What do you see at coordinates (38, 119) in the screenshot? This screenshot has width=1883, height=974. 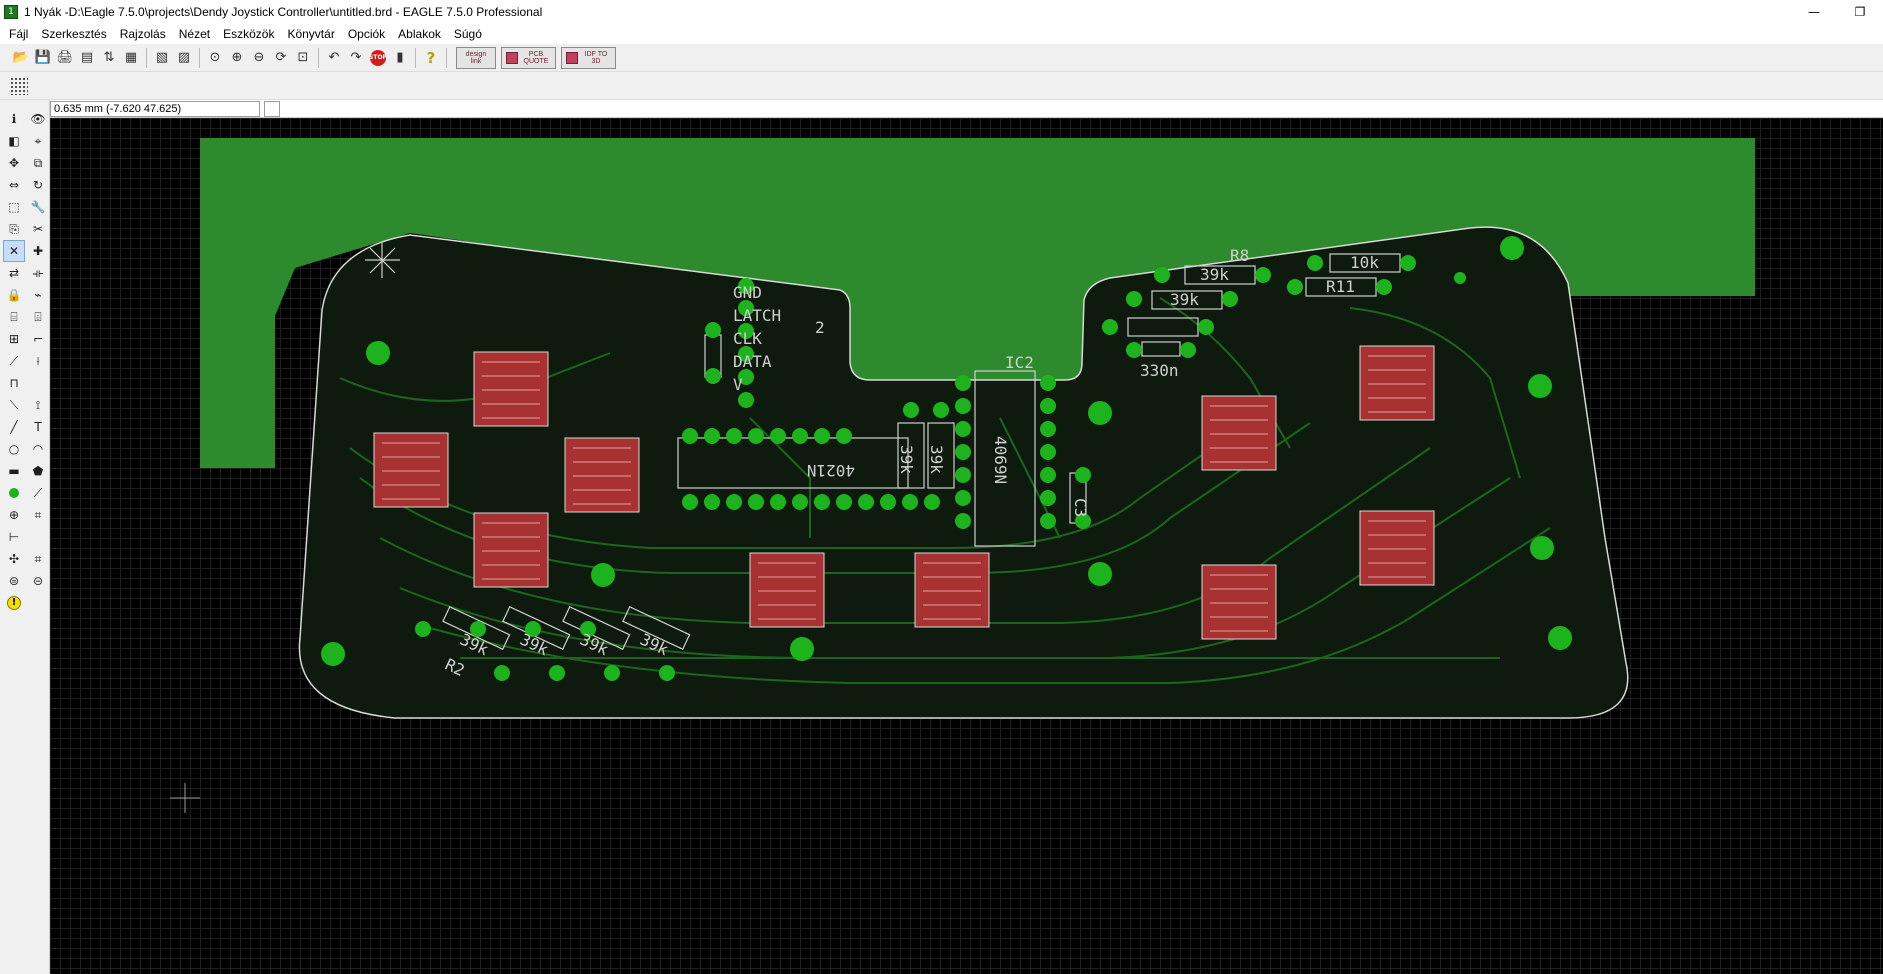 I see `show-icon: 👁` at bounding box center [38, 119].